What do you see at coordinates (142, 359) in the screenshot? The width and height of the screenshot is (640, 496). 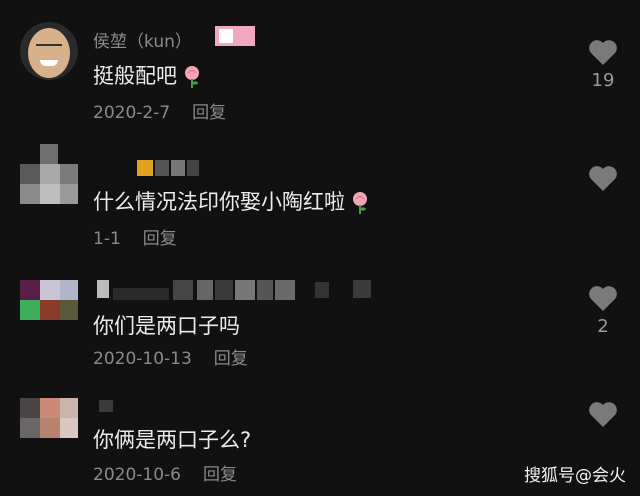 I see `comment-date: 2020-10-13` at bounding box center [142, 359].